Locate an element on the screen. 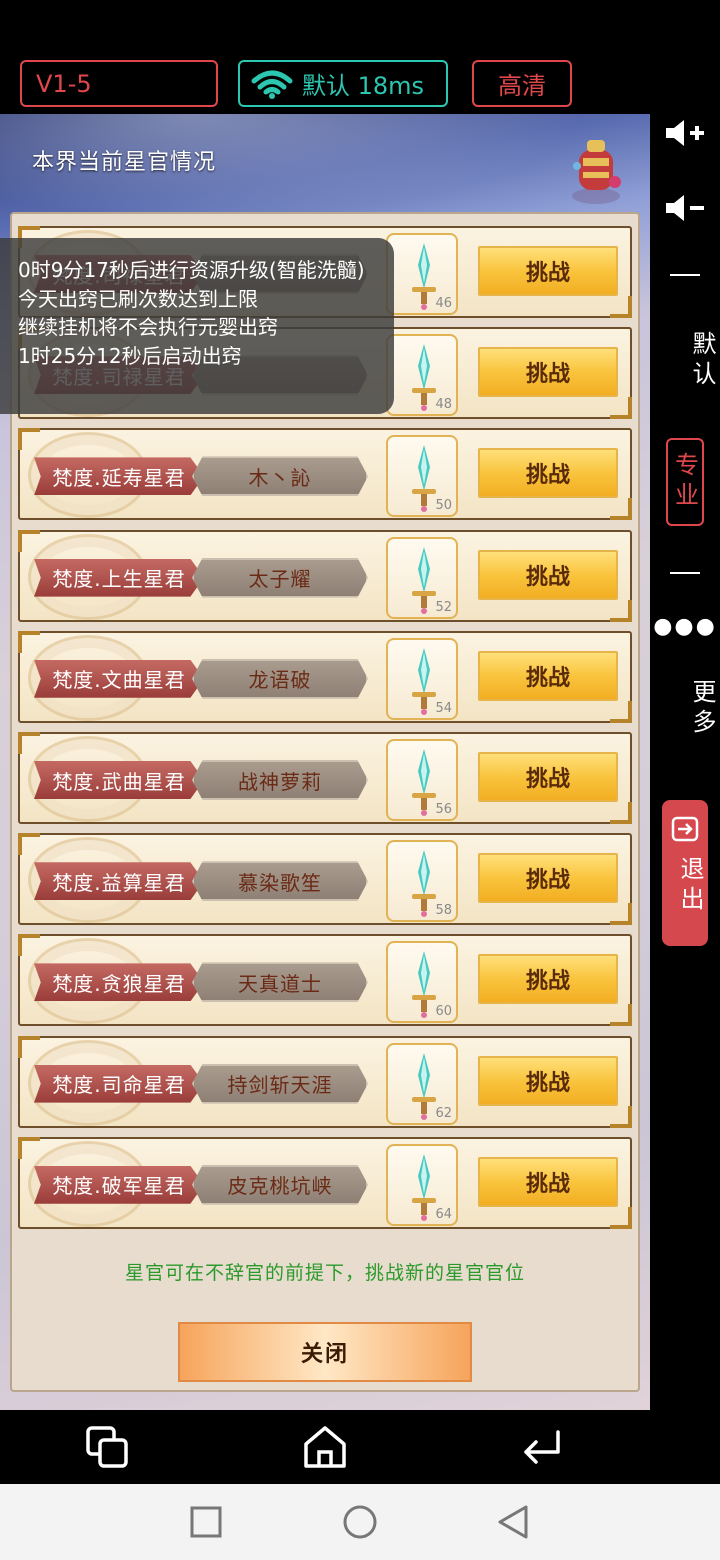 Image resolution: width=720 pixels, height=1560 pixels. back-icon is located at coordinates (542, 1448).